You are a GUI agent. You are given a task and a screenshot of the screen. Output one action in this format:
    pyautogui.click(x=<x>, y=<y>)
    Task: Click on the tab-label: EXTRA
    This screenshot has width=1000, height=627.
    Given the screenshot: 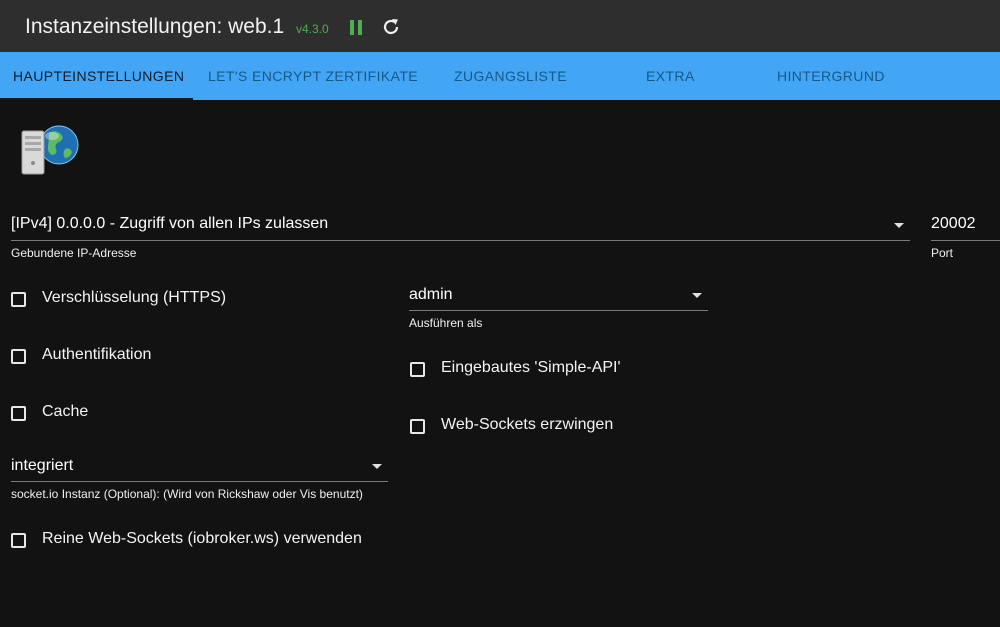 What is the action you would take?
    pyautogui.click(x=670, y=76)
    